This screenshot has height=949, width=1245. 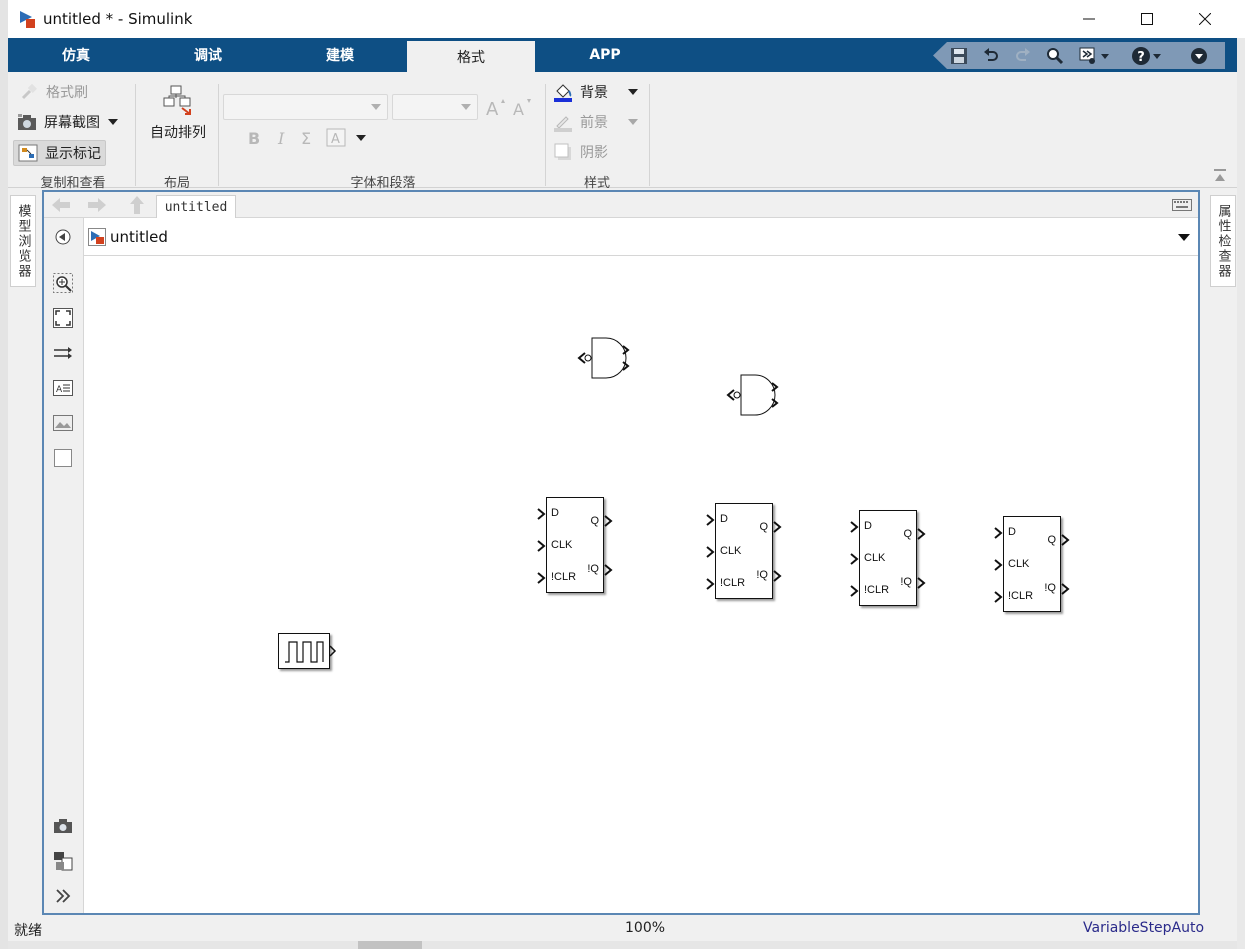 I want to click on d-flip-flop-block-1: D CLK !CLR Q !Q, so click(x=575, y=545).